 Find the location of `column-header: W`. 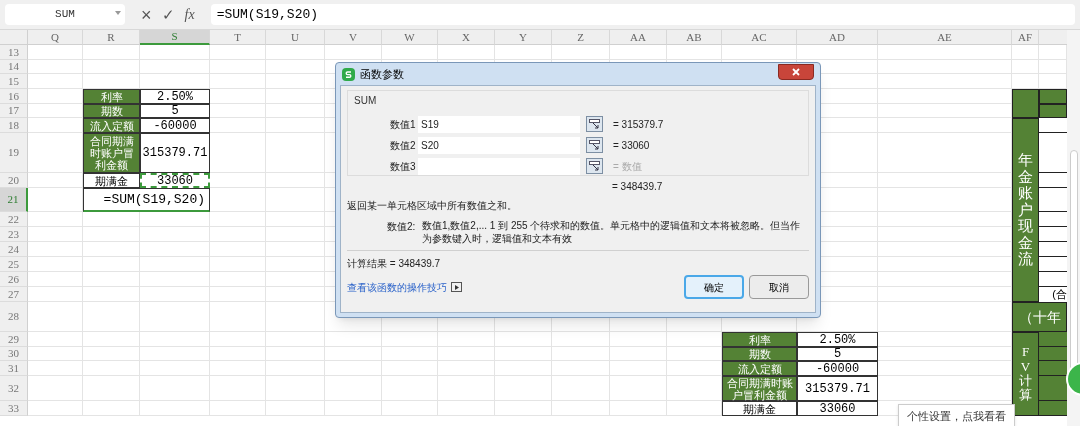

column-header: W is located at coordinates (410, 37).